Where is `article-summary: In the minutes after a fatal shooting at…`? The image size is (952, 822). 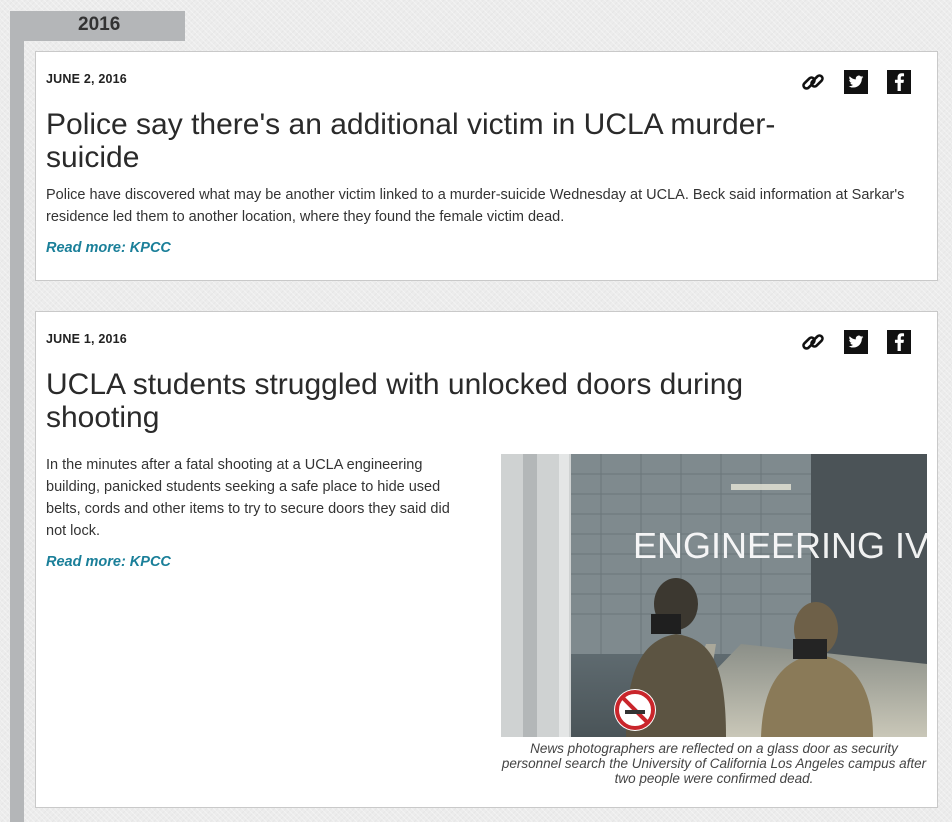
article-summary: In the minutes after a fatal shooting at… is located at coordinates (248, 498).